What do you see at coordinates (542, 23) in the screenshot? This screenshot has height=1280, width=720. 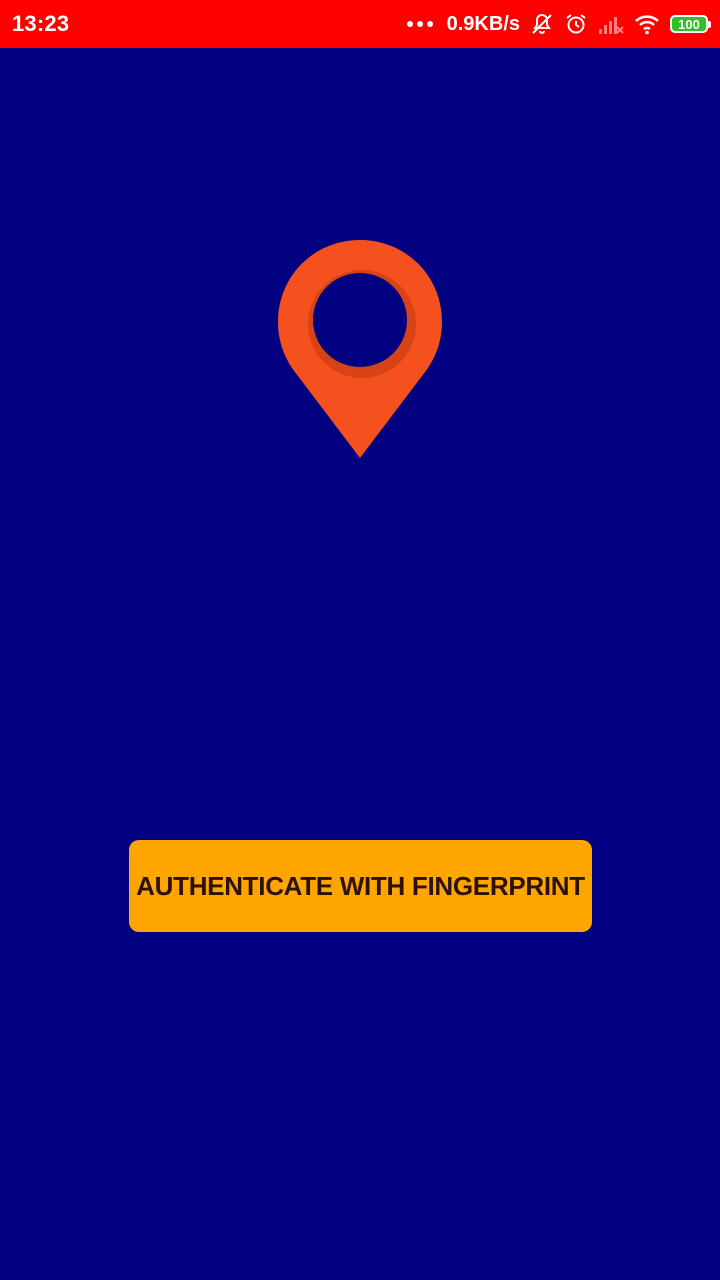 I see `notifications-off-icon` at bounding box center [542, 23].